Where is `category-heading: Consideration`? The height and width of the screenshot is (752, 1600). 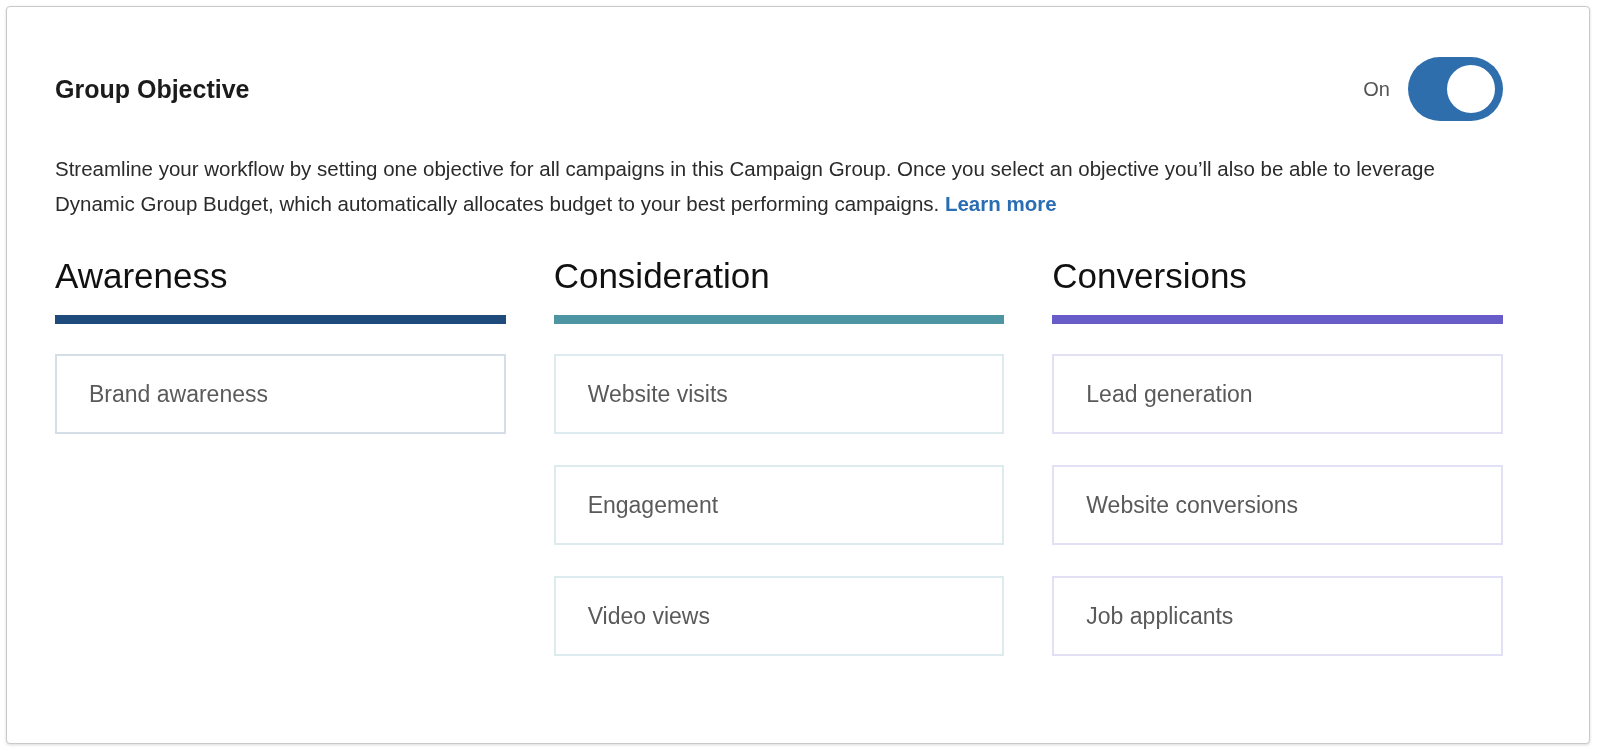 category-heading: Consideration is located at coordinates (662, 276).